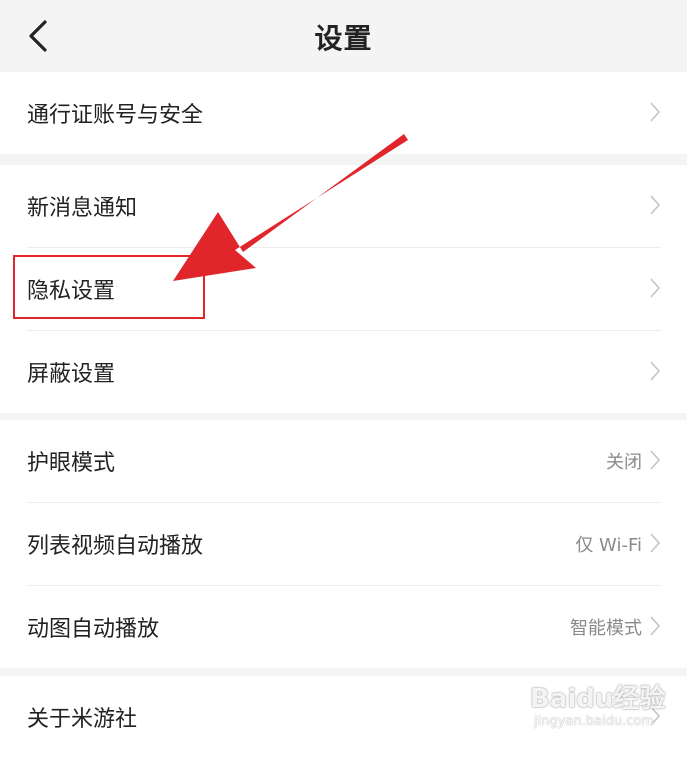 The width and height of the screenshot is (687, 758). I want to click on settings-item-label: 列表视频自动播放, so click(115, 546).